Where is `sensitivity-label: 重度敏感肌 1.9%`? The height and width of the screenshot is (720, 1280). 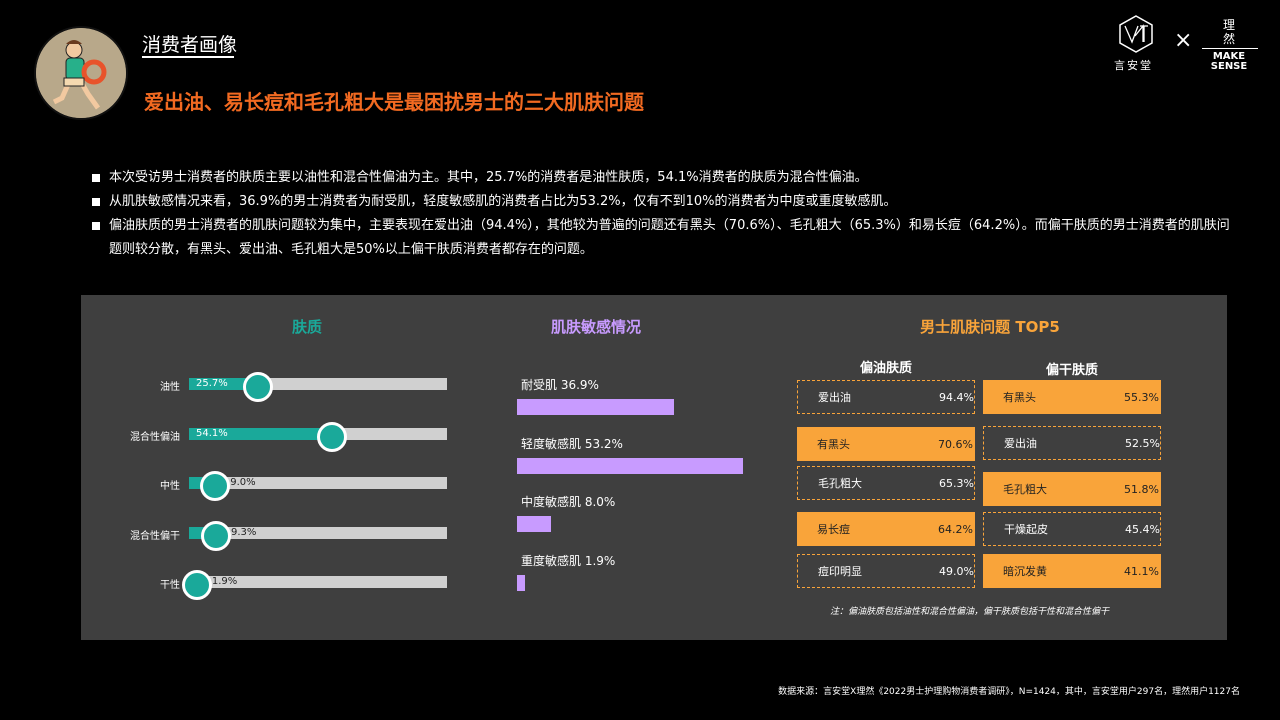
sensitivity-label: 重度敏感肌 1.9% is located at coordinates (568, 560).